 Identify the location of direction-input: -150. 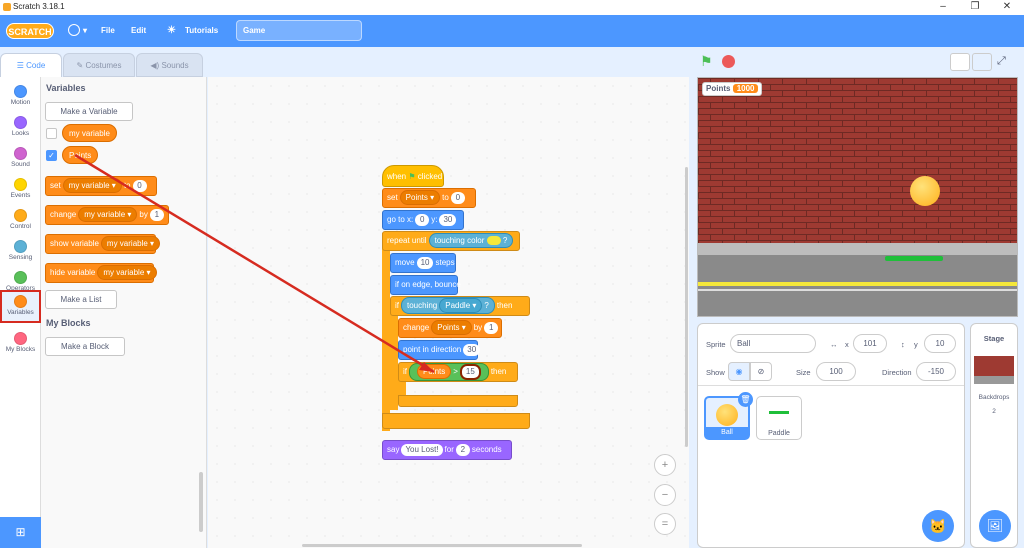
(936, 371).